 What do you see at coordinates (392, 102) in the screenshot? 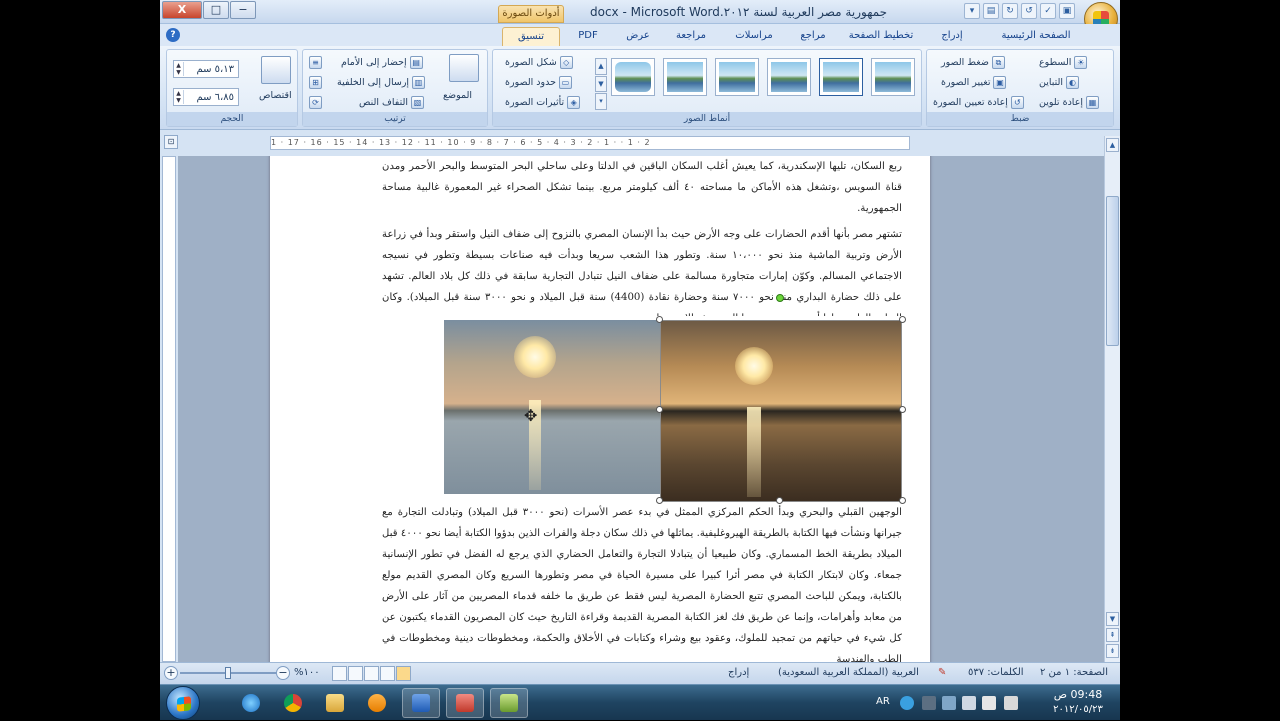
I see `text-wrap-button: ▧ التفاف النص` at bounding box center [392, 102].